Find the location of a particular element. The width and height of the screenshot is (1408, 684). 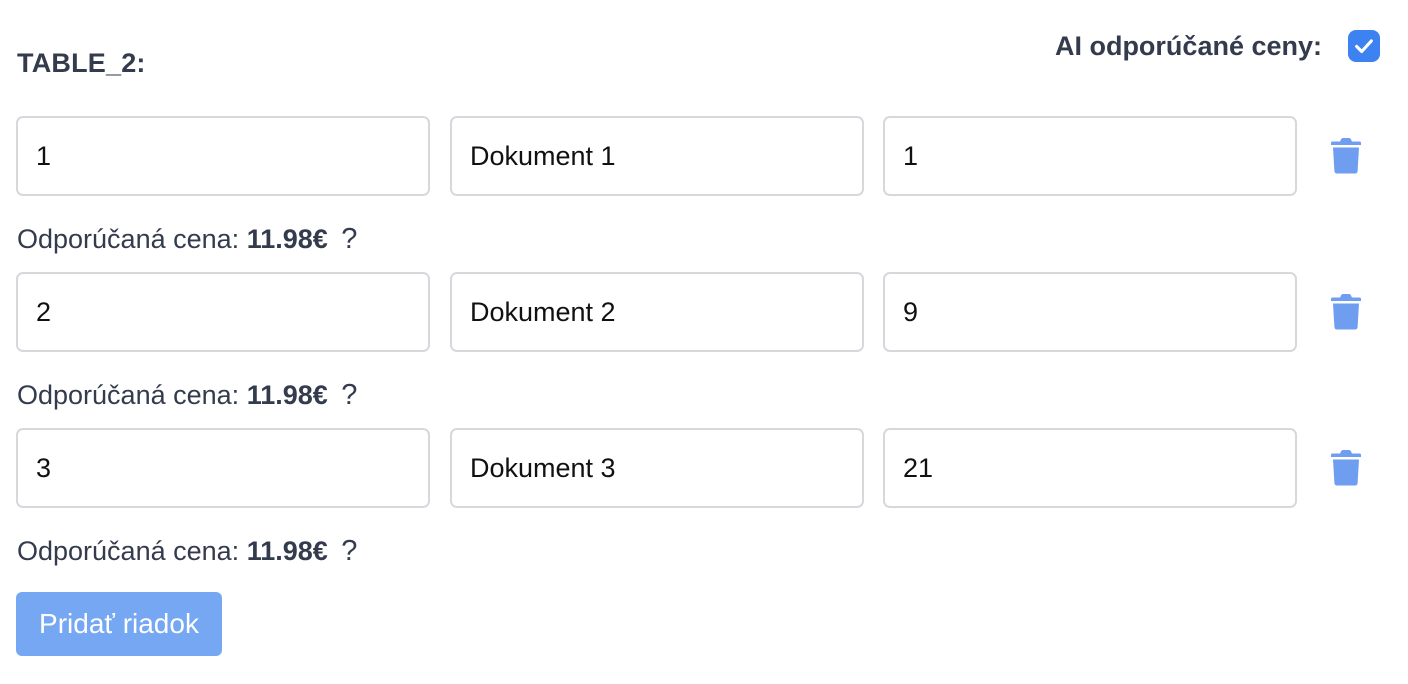

row-3-document-input is located at coordinates (657, 468).